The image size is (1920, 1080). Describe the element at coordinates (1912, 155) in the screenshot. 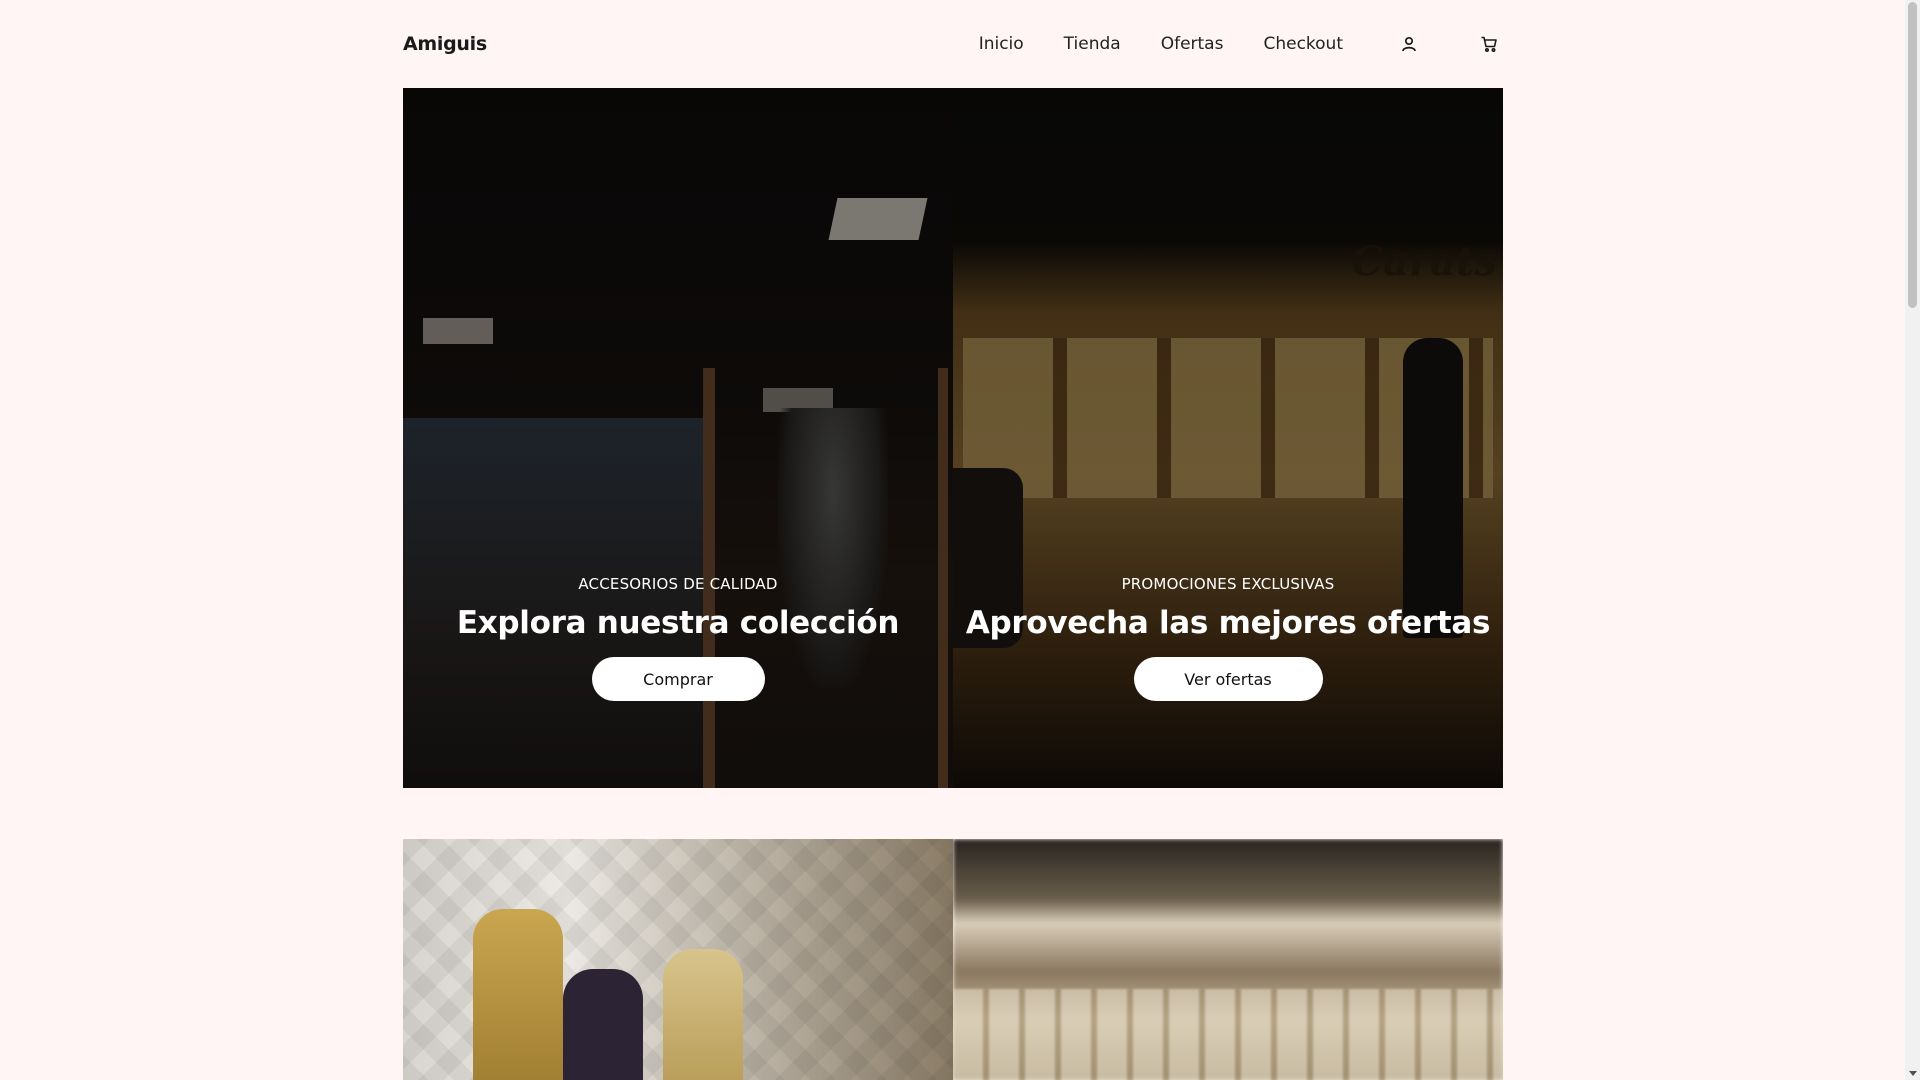

I see `scrollbar-thumb` at that location.